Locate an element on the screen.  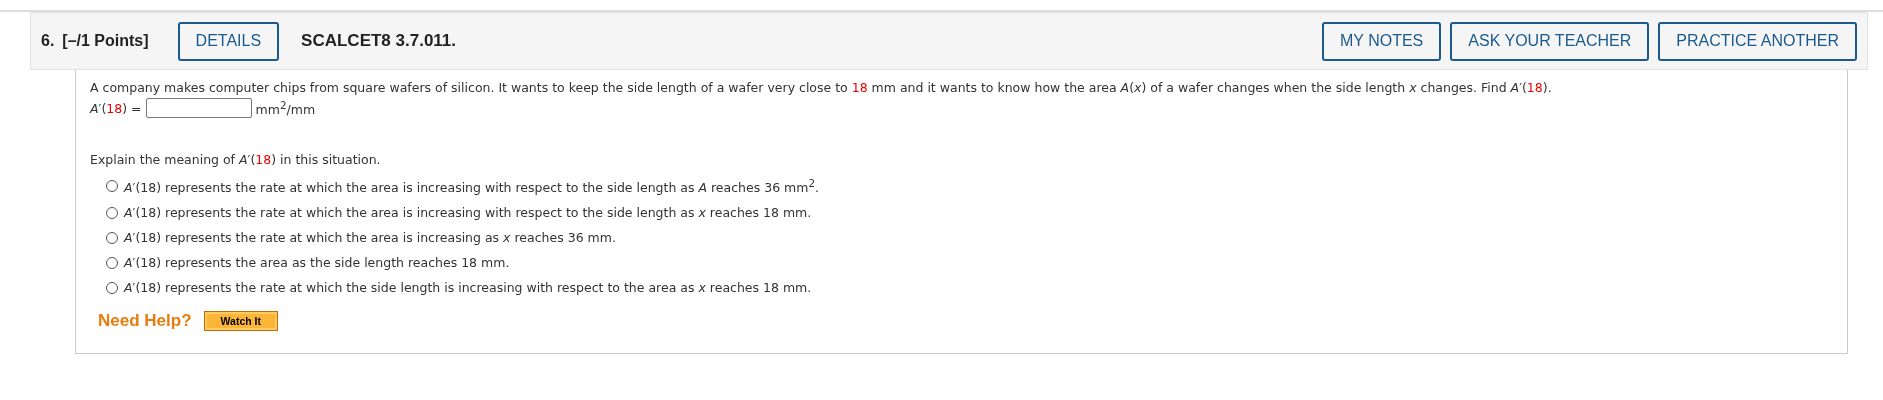
question-number: 6. is located at coordinates (48, 41).